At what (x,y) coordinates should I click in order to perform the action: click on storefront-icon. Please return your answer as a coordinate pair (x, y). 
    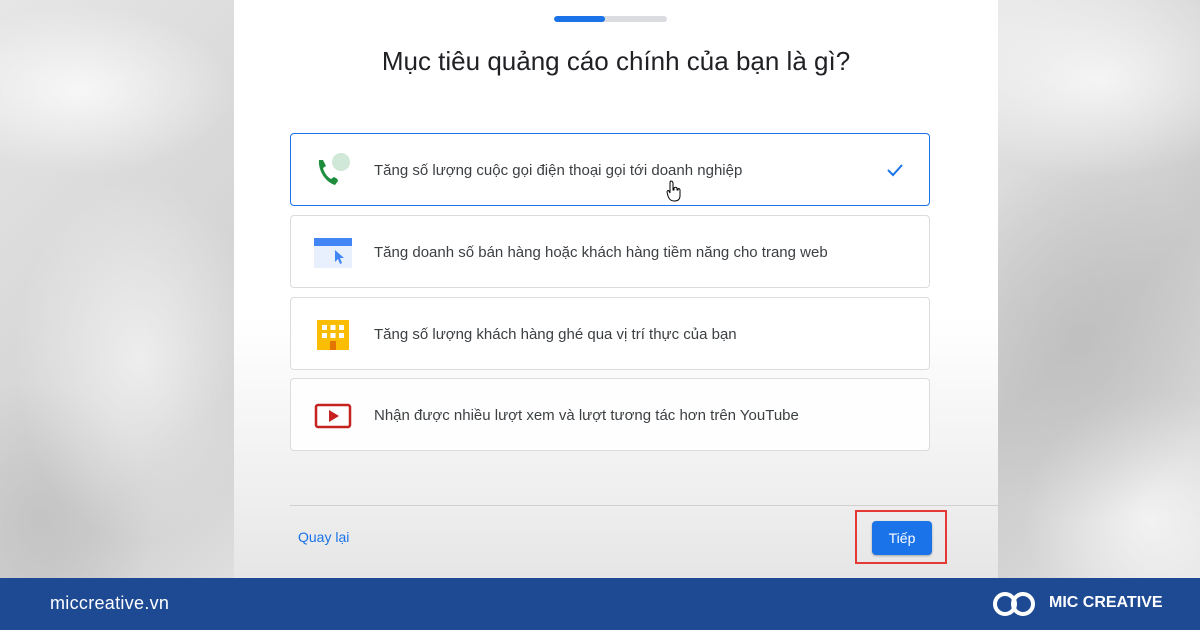
    Looking at the image, I should click on (333, 335).